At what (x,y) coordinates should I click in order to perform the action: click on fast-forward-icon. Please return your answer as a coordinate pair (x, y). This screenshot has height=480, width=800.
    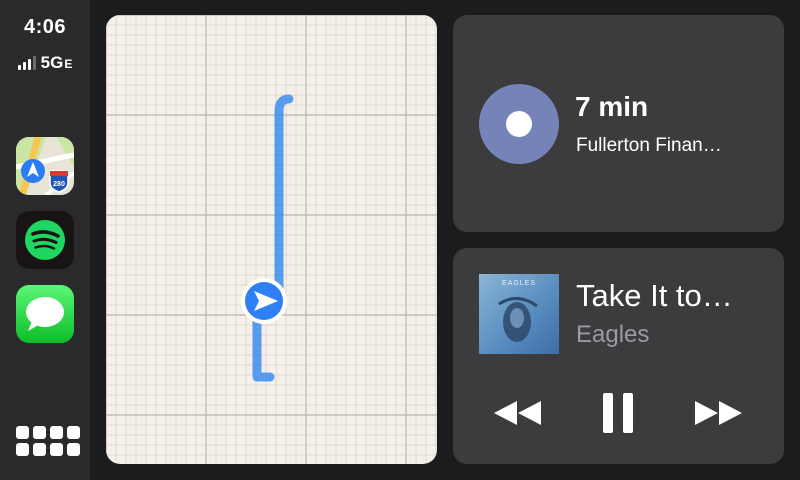
    Looking at the image, I should click on (718, 413).